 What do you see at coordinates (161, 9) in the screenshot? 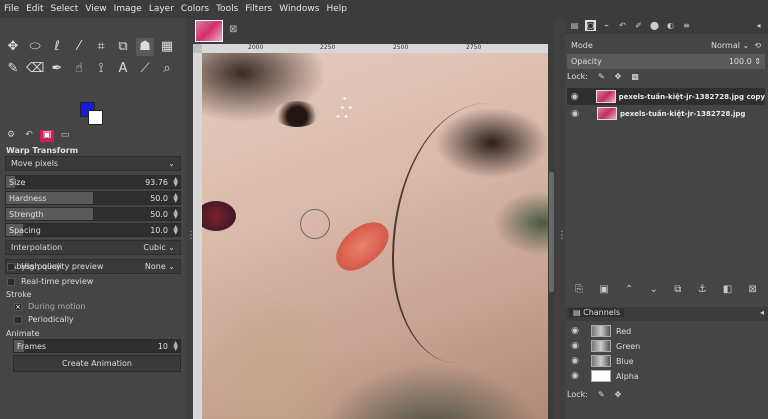
I see `menu-layer: Layer` at bounding box center [161, 9].